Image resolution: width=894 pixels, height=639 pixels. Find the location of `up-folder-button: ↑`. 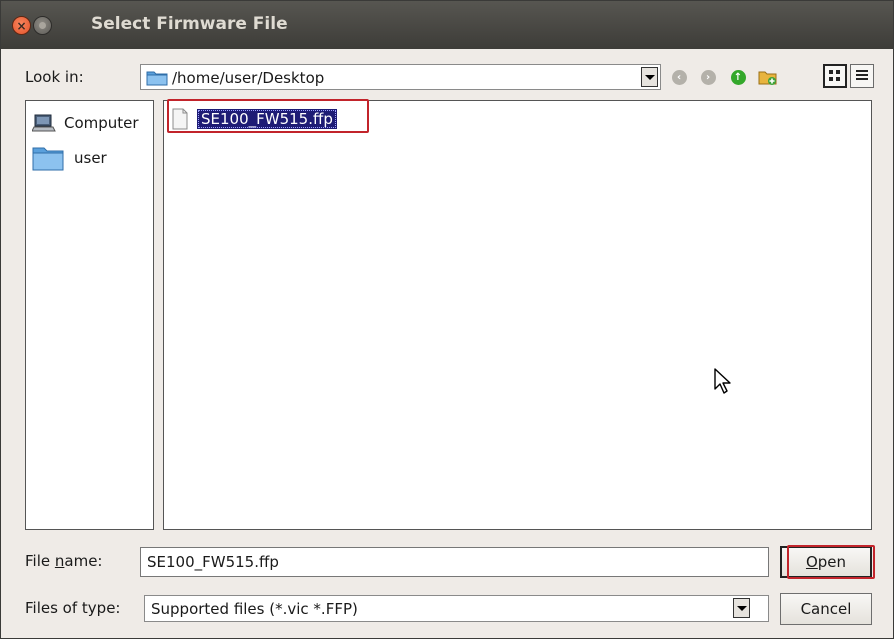

up-folder-button: ↑ is located at coordinates (738, 77).